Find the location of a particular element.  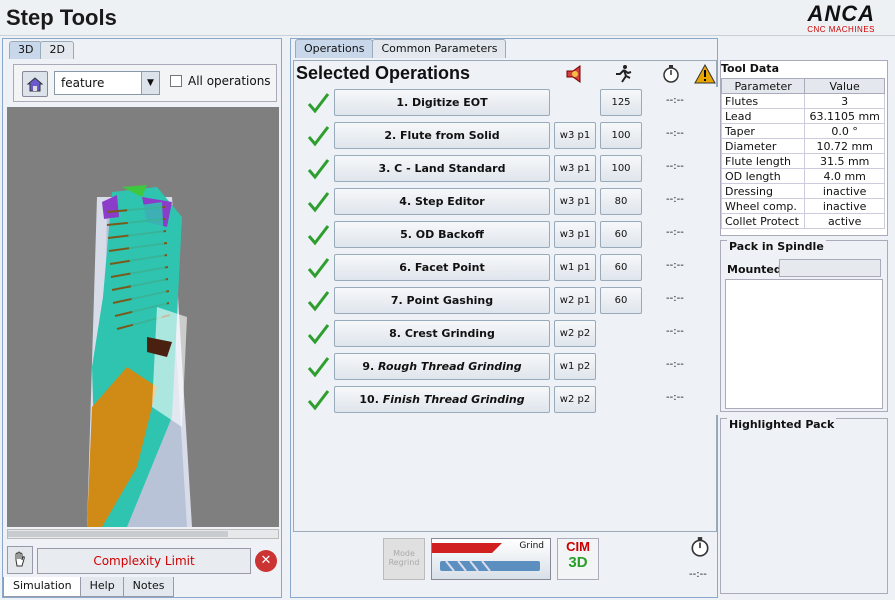

operation-row: 7. Point Gashing w2 p1 60 --:-- is located at coordinates (508, 301).